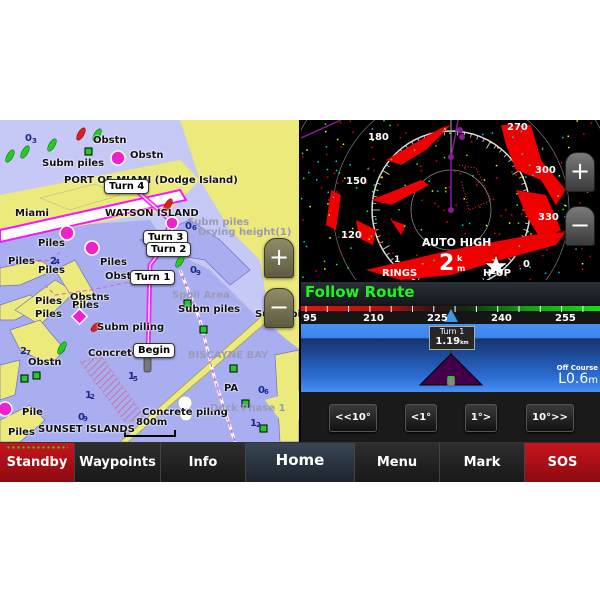 The width and height of the screenshot is (600, 600). I want to click on radar-range-unit-top: k, so click(460, 258).